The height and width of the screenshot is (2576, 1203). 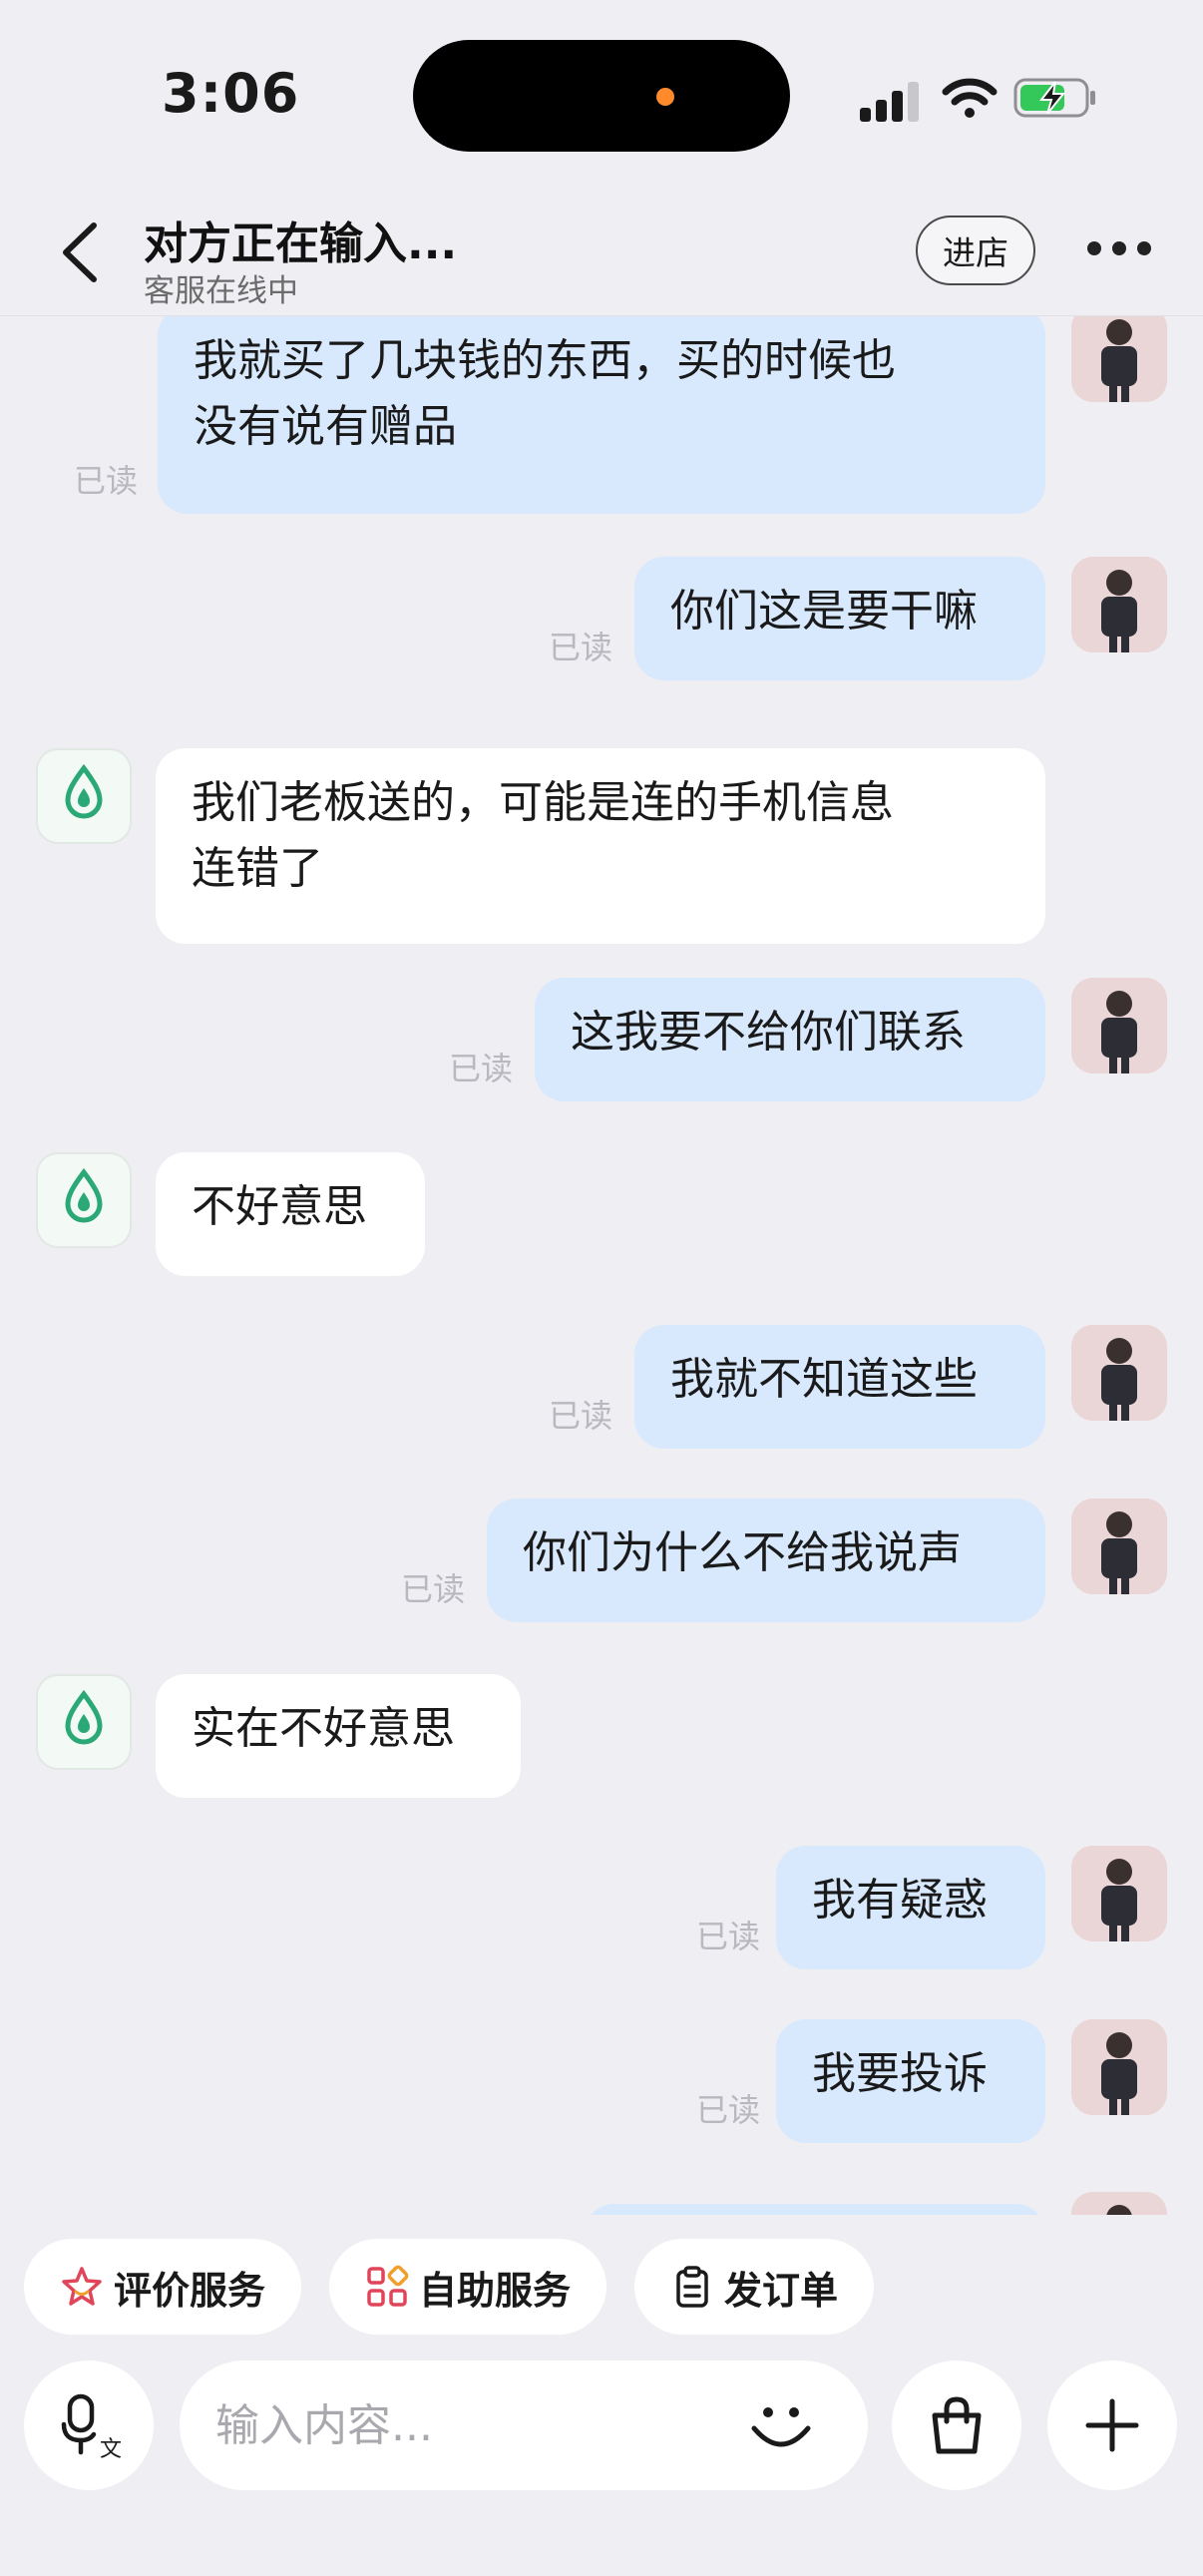 I want to click on message-input, so click(x=474, y=2425).